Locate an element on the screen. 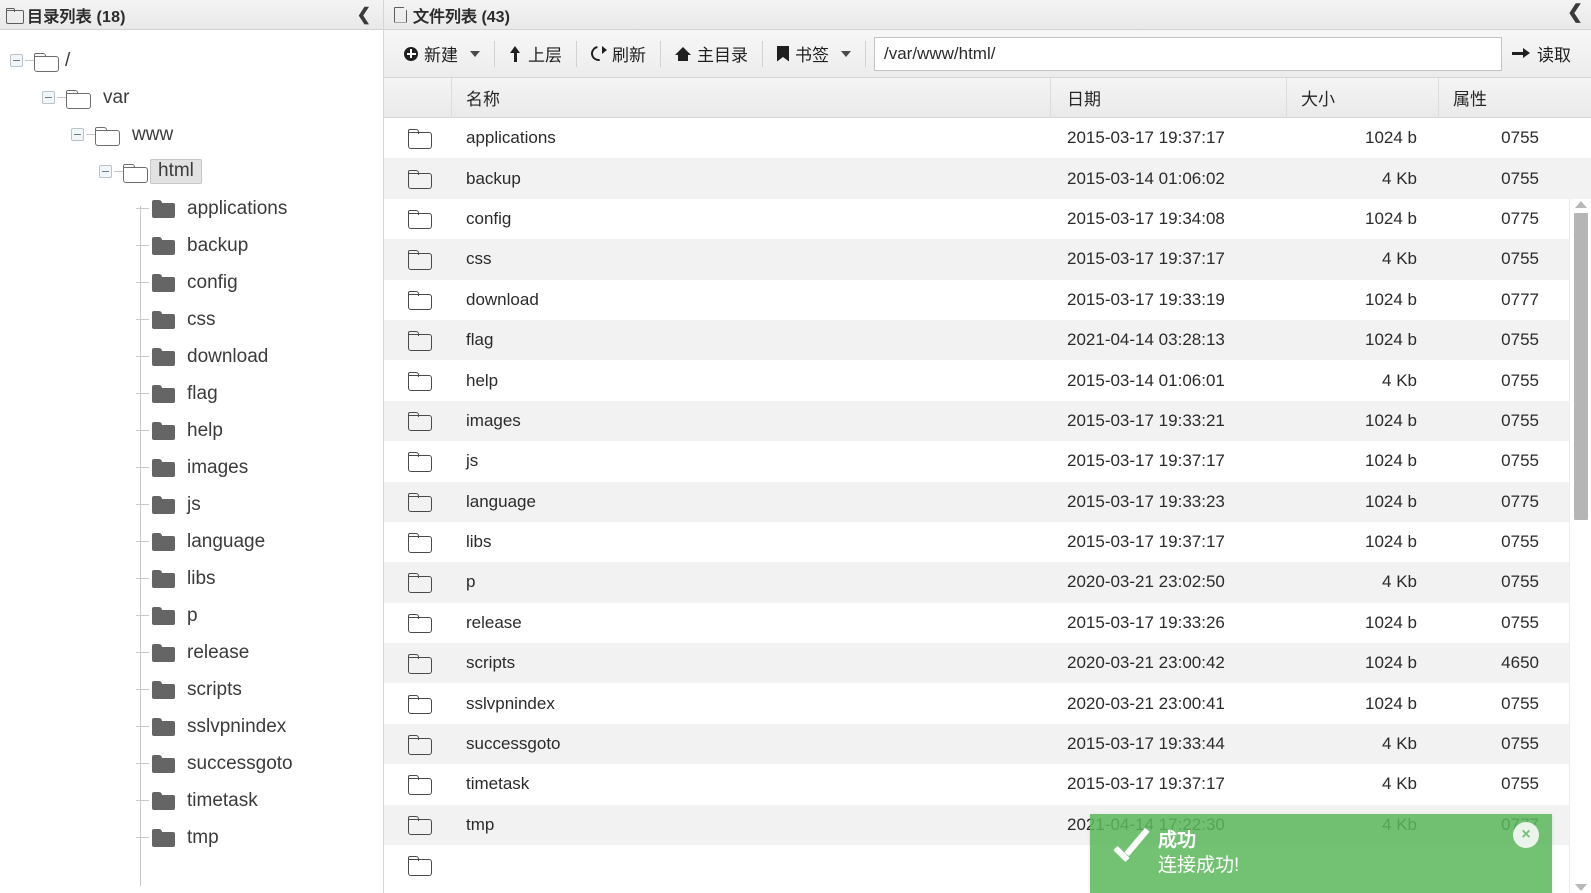 This screenshot has height=893, width=1591. column-header-size: 大小 is located at coordinates (1363, 97).